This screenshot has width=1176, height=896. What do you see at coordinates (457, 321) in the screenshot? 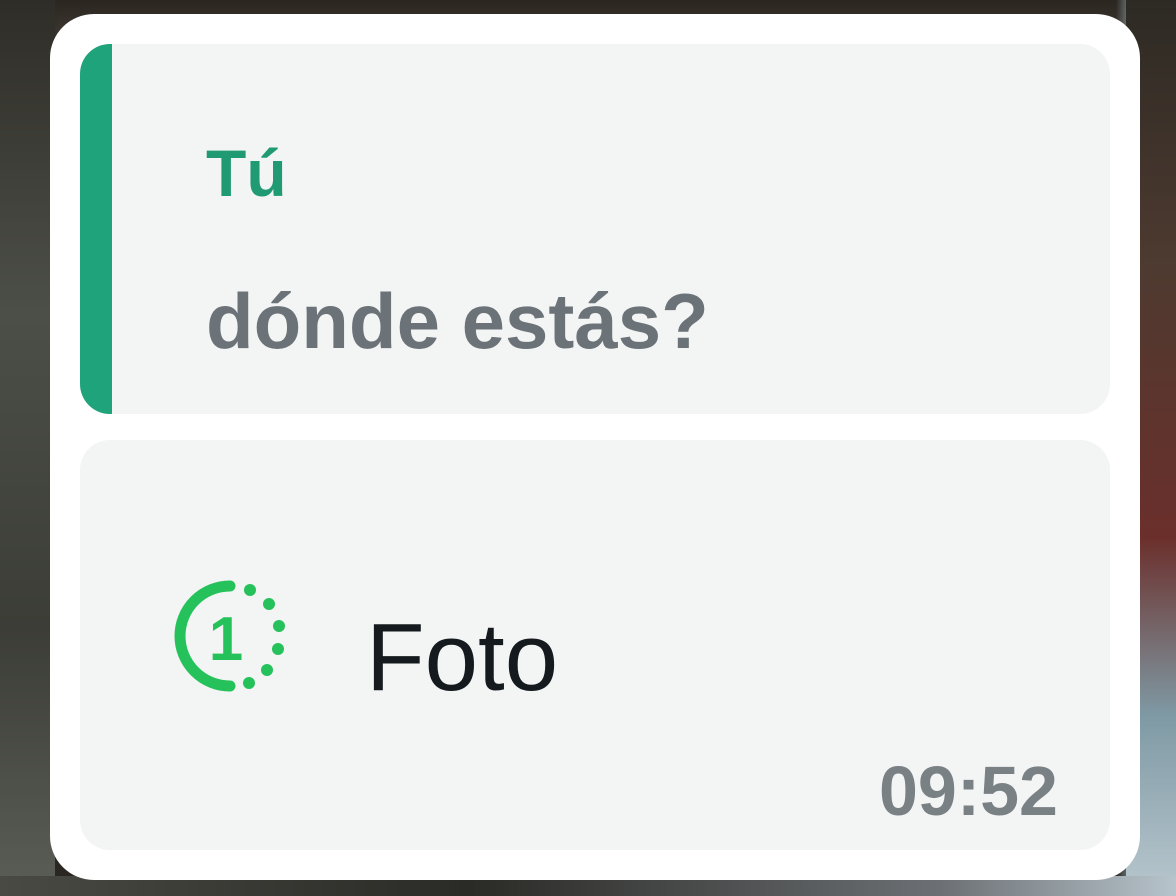
I see `quoted-message-text: dónde estás?` at bounding box center [457, 321].